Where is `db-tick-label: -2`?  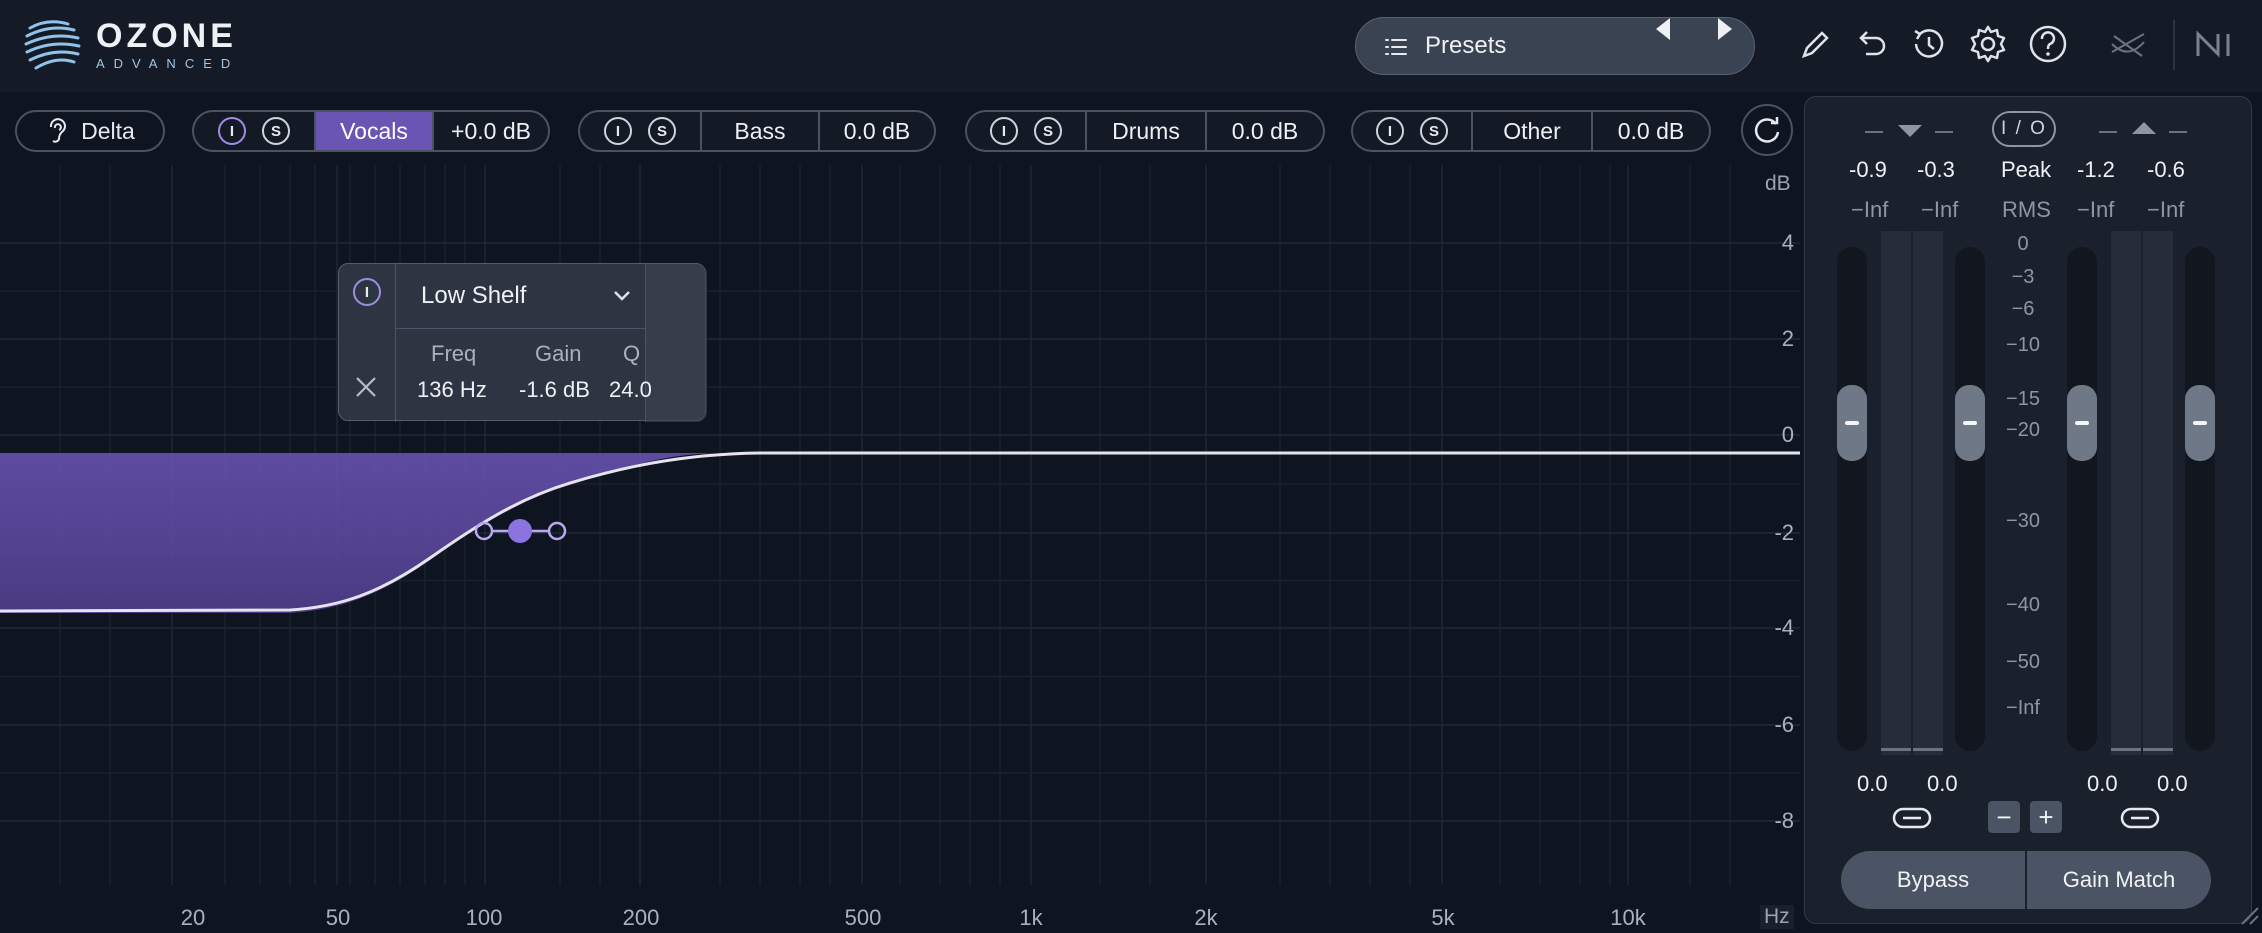 db-tick-label: -2 is located at coordinates (1784, 532).